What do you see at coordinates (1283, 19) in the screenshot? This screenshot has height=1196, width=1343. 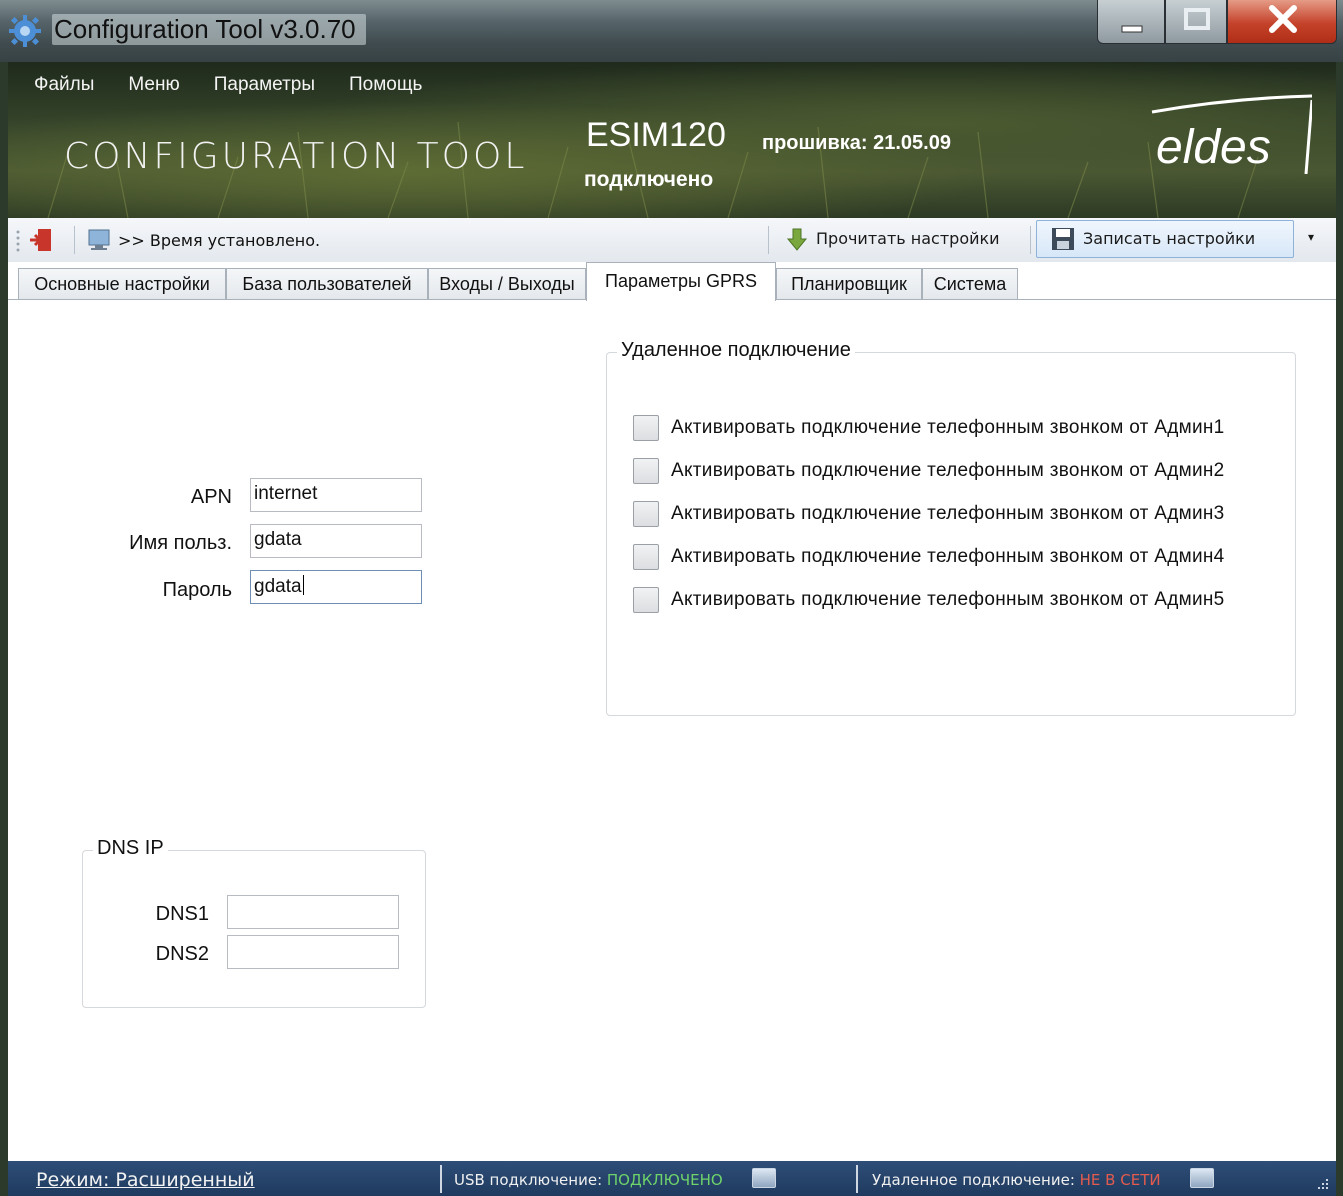 I see `close-icon` at bounding box center [1283, 19].